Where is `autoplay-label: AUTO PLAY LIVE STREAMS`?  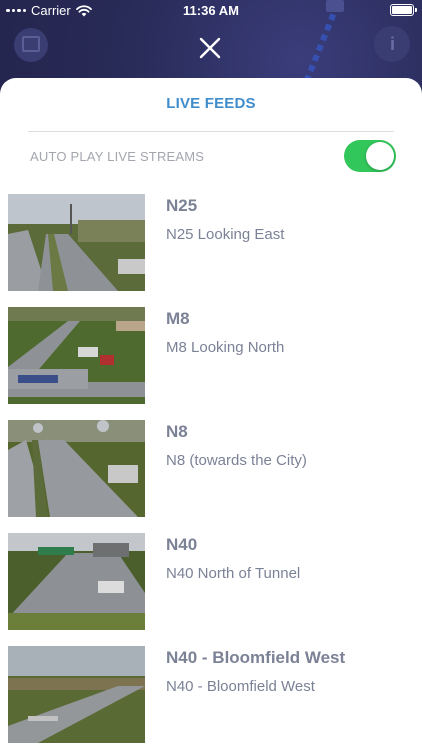
autoplay-label: AUTO PLAY LIVE STREAMS is located at coordinates (117, 156).